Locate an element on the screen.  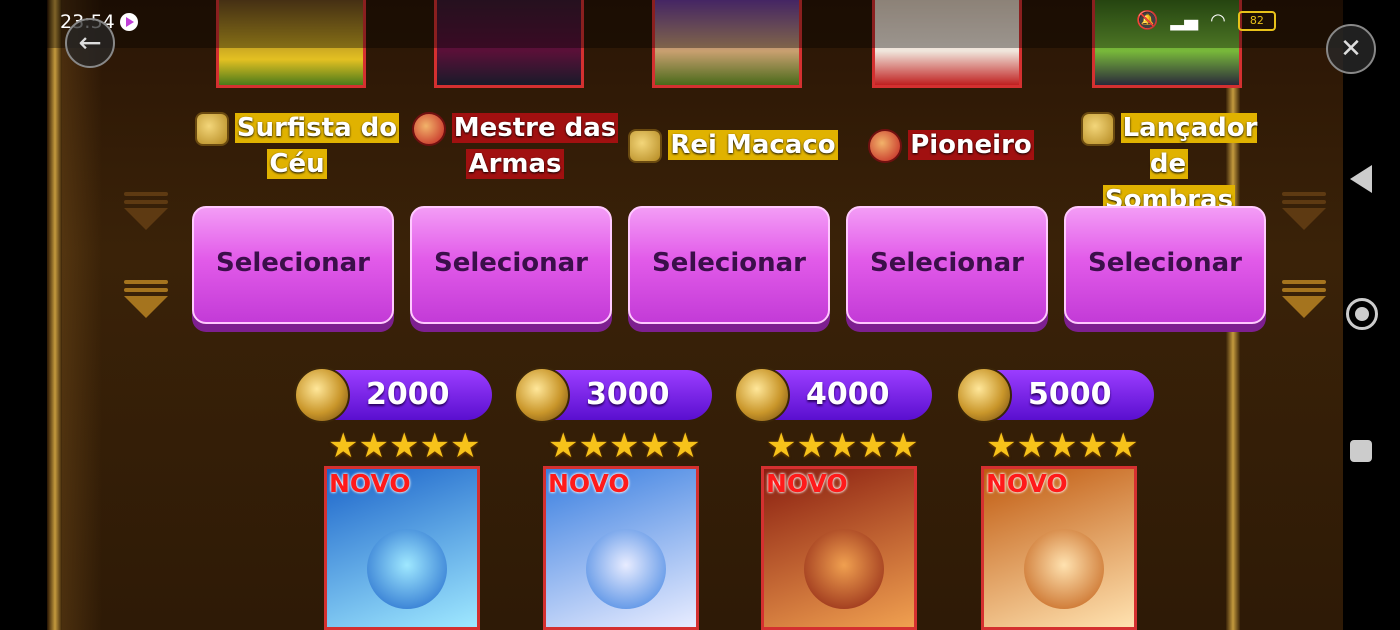
price-tag: 5000 is located at coordinates (1055, 395).